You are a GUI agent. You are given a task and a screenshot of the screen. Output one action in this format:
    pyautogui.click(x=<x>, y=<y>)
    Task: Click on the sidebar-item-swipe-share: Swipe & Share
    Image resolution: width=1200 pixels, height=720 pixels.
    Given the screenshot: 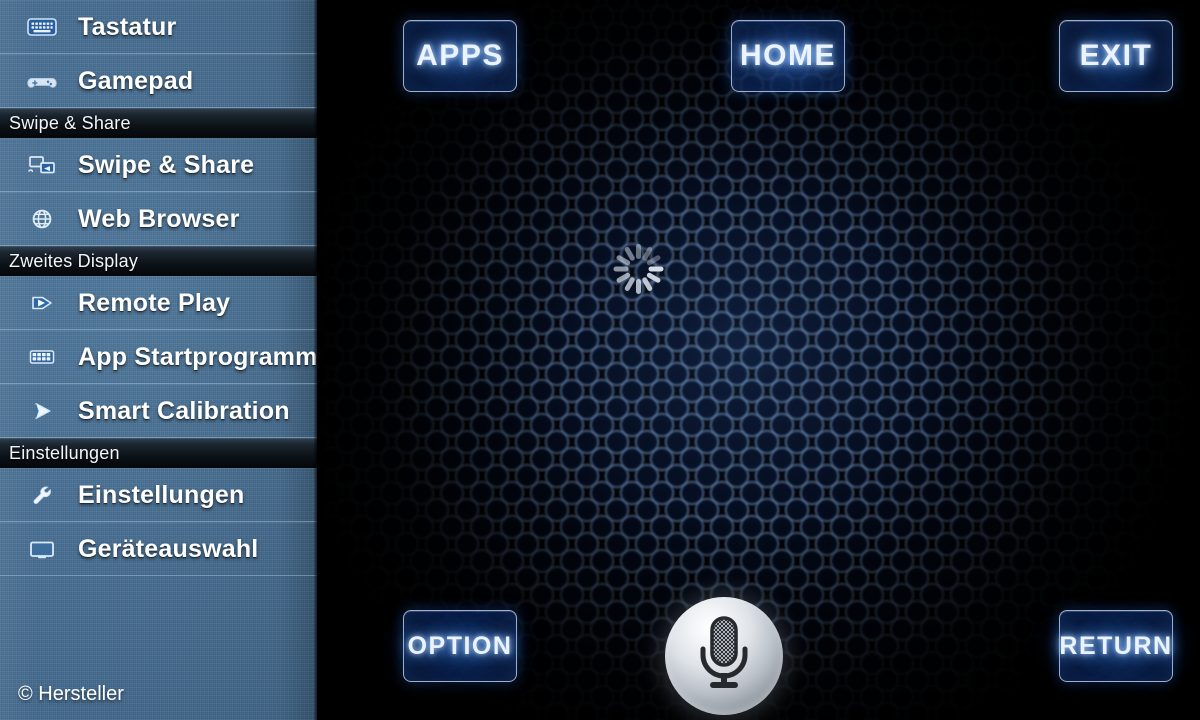 What is the action you would take?
    pyautogui.click(x=158, y=165)
    